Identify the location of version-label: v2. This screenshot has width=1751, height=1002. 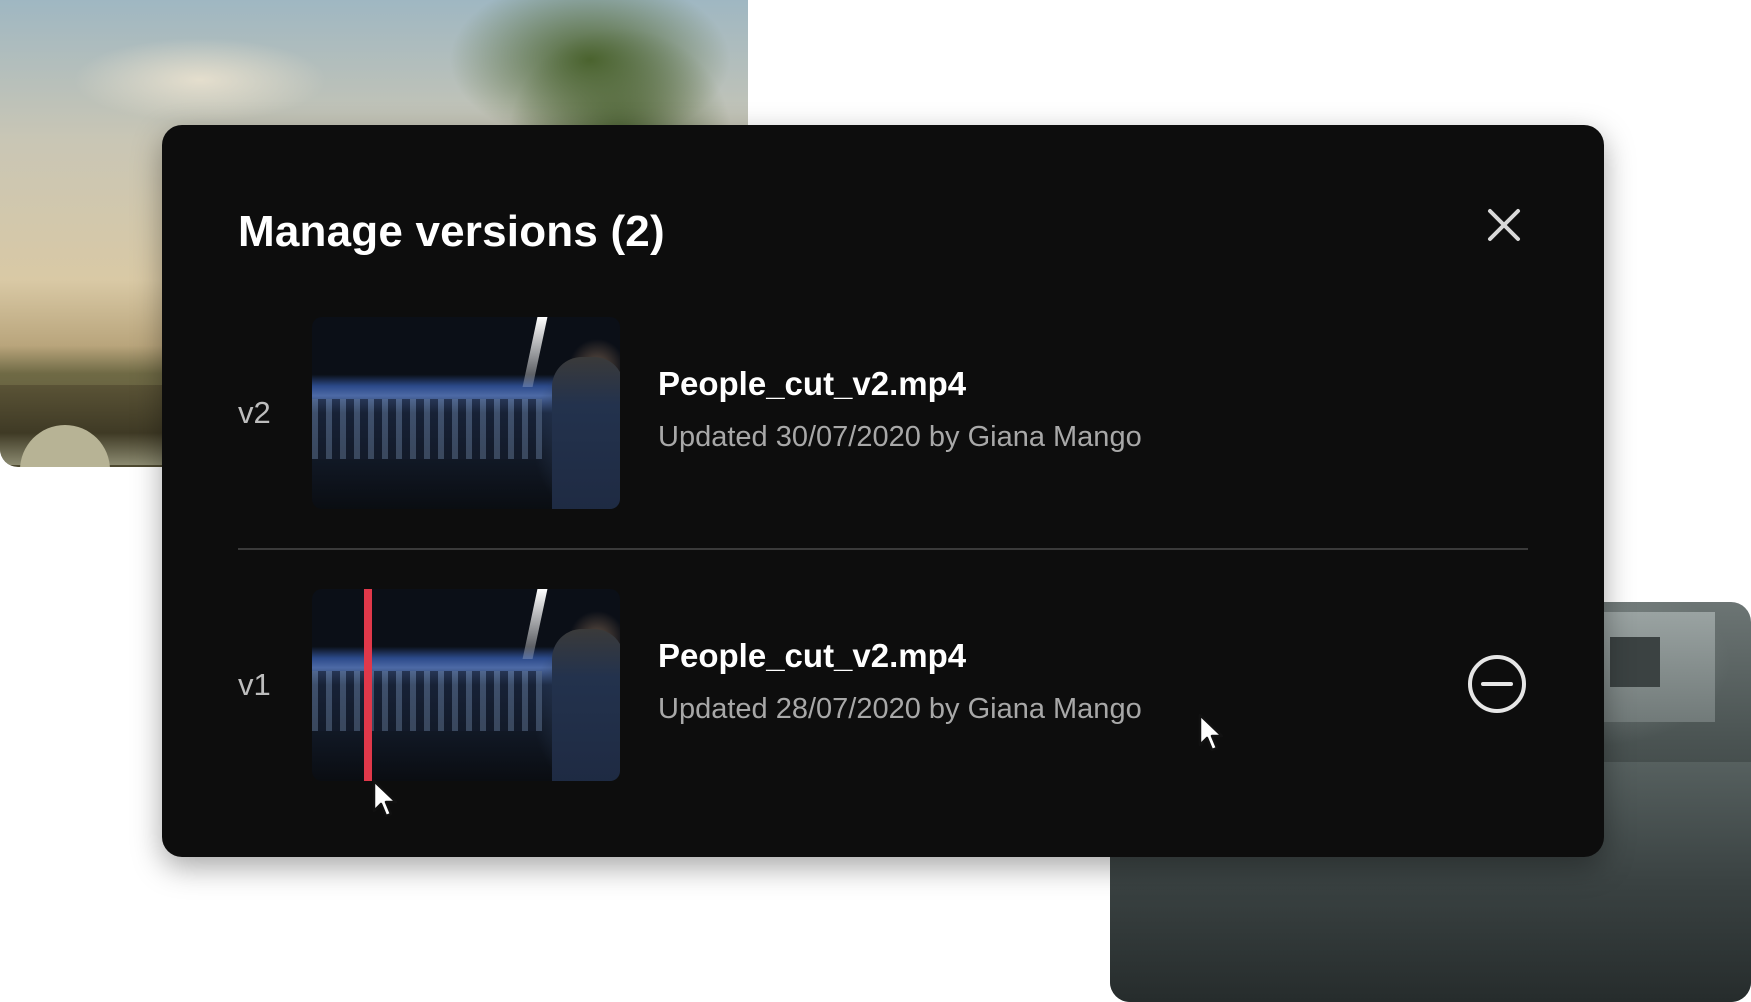
(254, 412).